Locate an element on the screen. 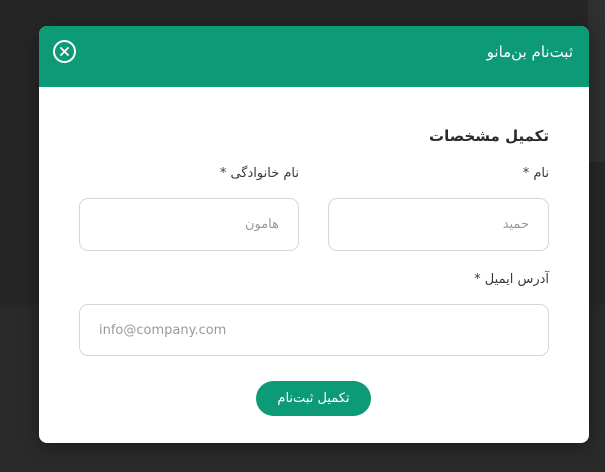 The height and width of the screenshot is (472, 605). close-icon is located at coordinates (64, 51).